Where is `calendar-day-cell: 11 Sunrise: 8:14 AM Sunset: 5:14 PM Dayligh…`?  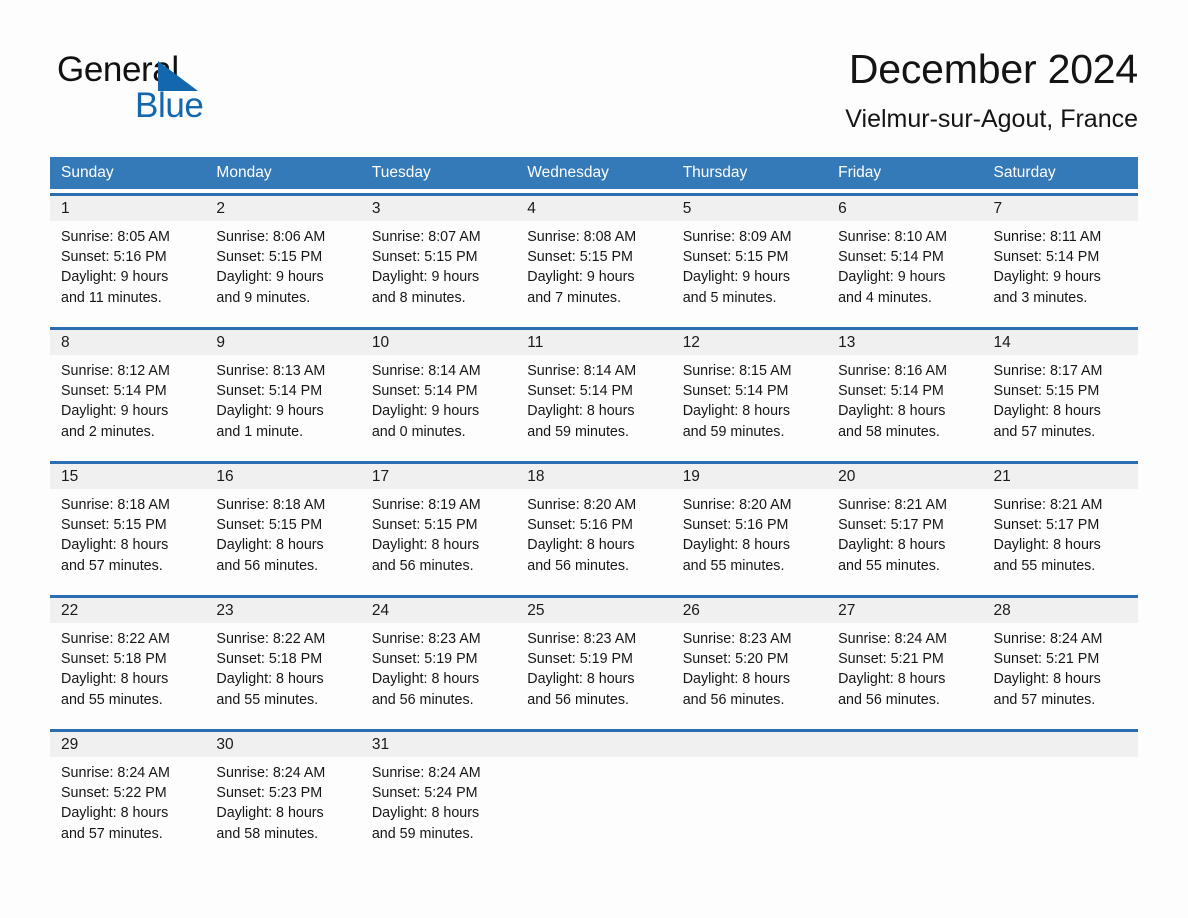 calendar-day-cell: 11 Sunrise: 8:14 AM Sunset: 5:14 PM Dayligh… is located at coordinates (593, 391).